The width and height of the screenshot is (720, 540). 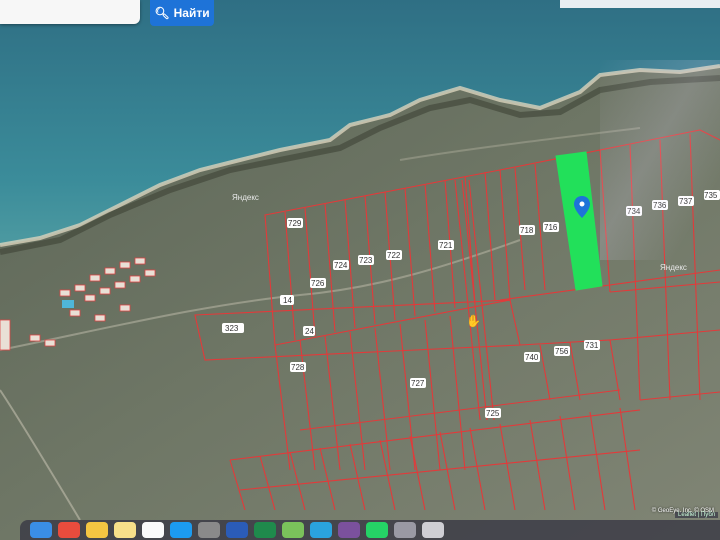 I want to click on macos-dock, so click(x=370, y=530).